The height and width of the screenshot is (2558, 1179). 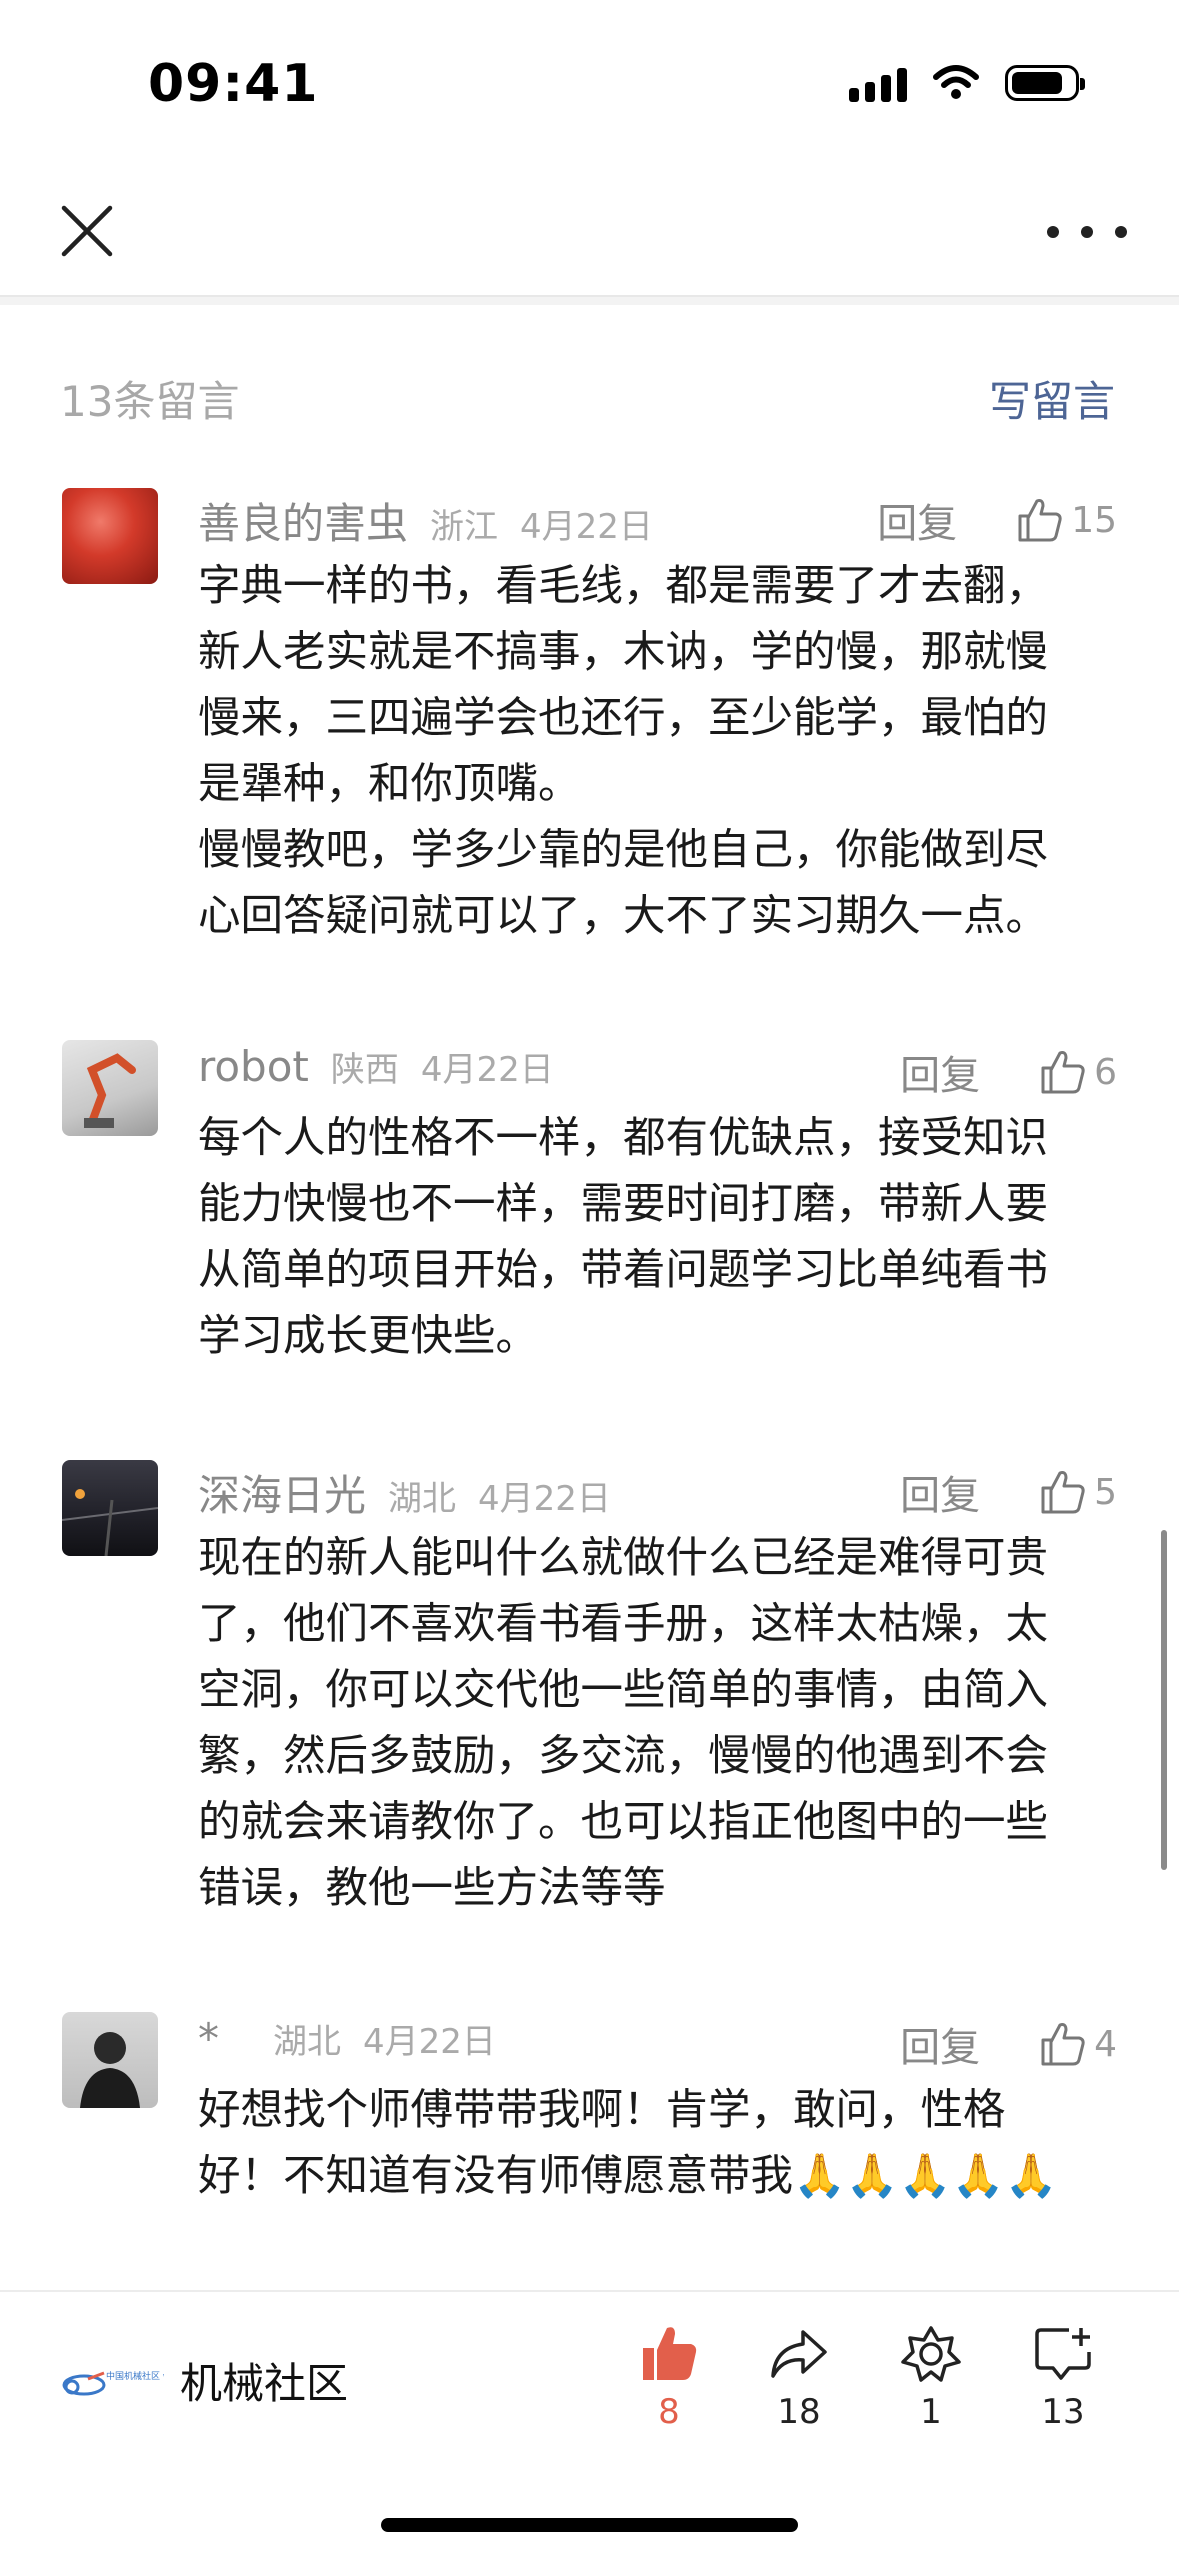 What do you see at coordinates (997, 520) in the screenshot?
I see `comment-actions: 回复 15` at bounding box center [997, 520].